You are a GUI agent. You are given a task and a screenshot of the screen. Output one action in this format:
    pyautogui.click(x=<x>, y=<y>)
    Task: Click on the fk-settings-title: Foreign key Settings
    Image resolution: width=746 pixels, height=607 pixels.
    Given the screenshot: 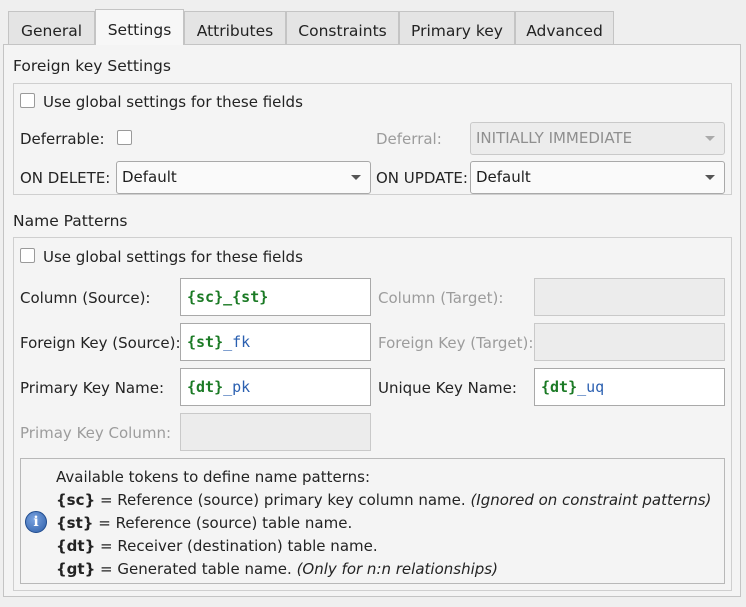 What is the action you would take?
    pyautogui.click(x=92, y=66)
    